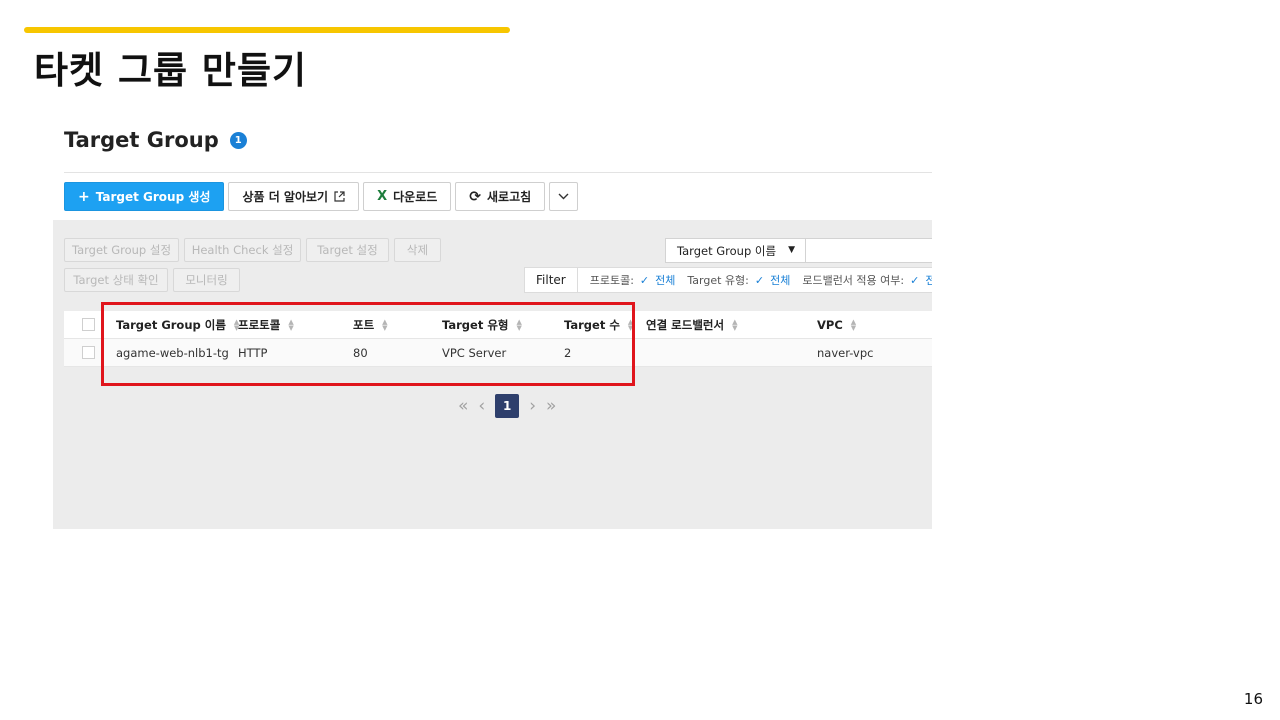 The width and height of the screenshot is (1280, 720). Describe the element at coordinates (611, 280) in the screenshot. I see `filter-protocol-name: 프로토콜:` at that location.